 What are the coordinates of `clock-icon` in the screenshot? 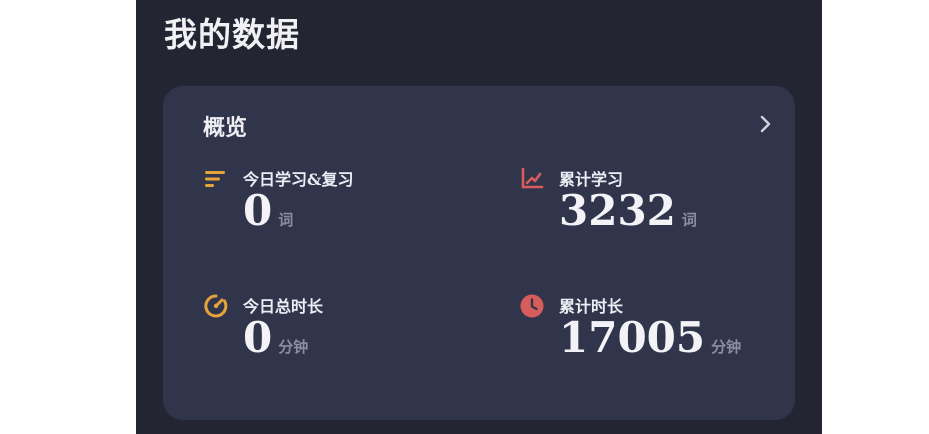 It's located at (532, 306).